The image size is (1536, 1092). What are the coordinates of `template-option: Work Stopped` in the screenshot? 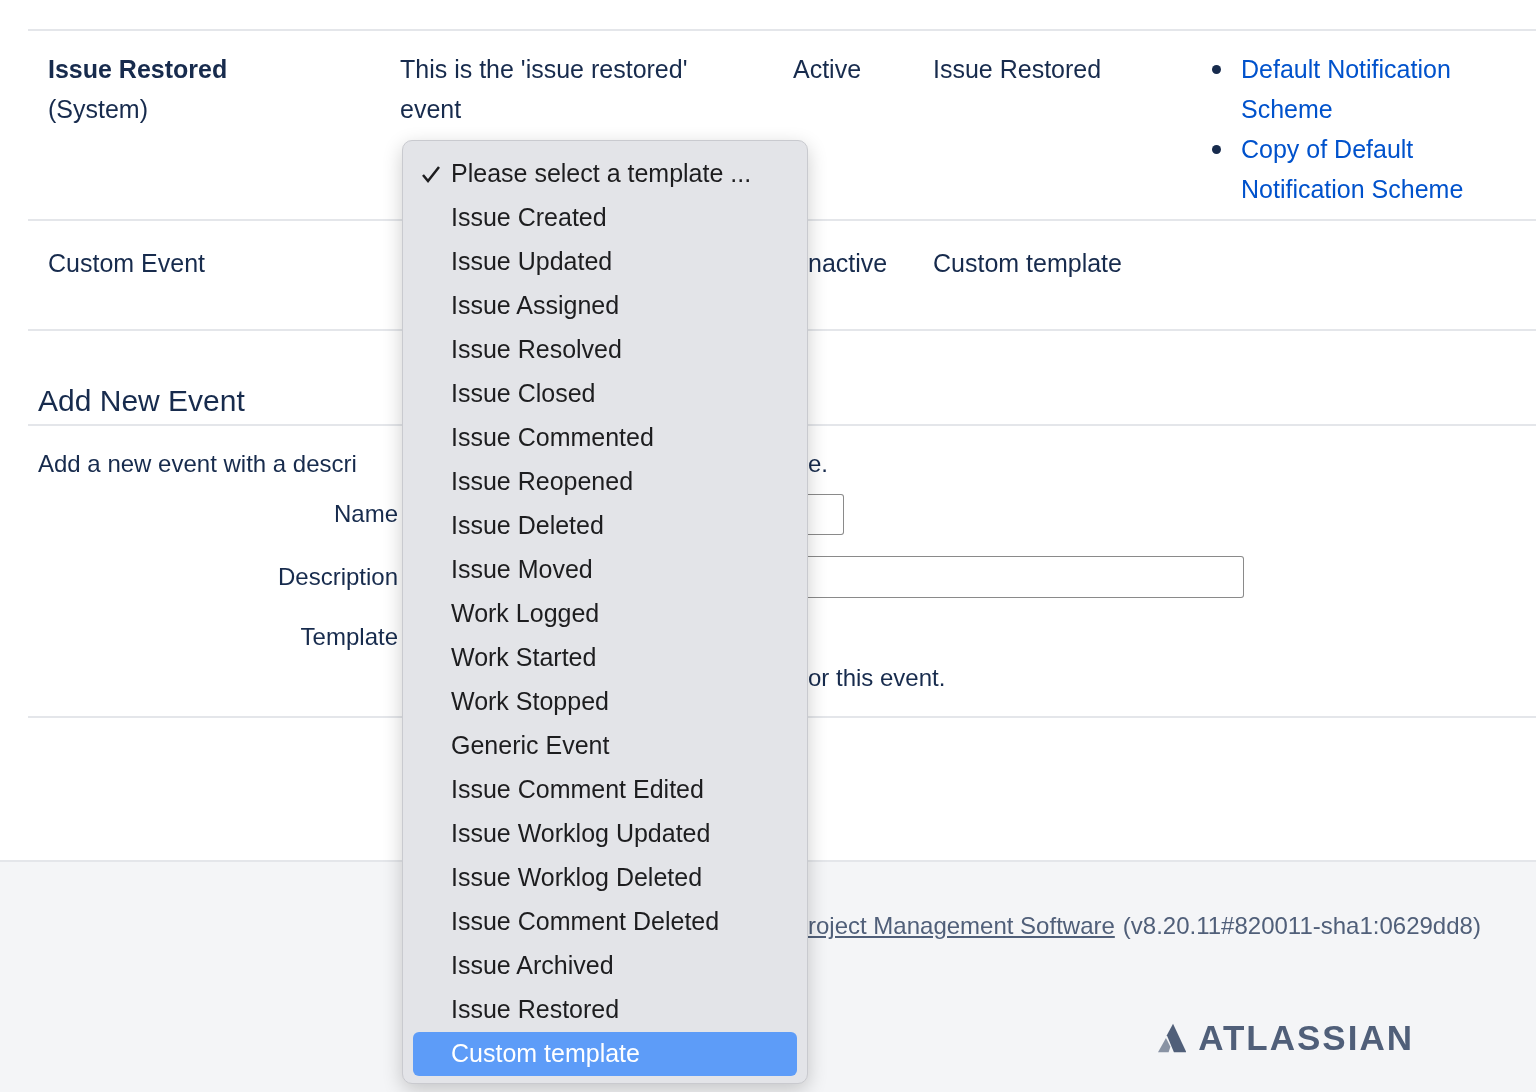 It's located at (605, 702).